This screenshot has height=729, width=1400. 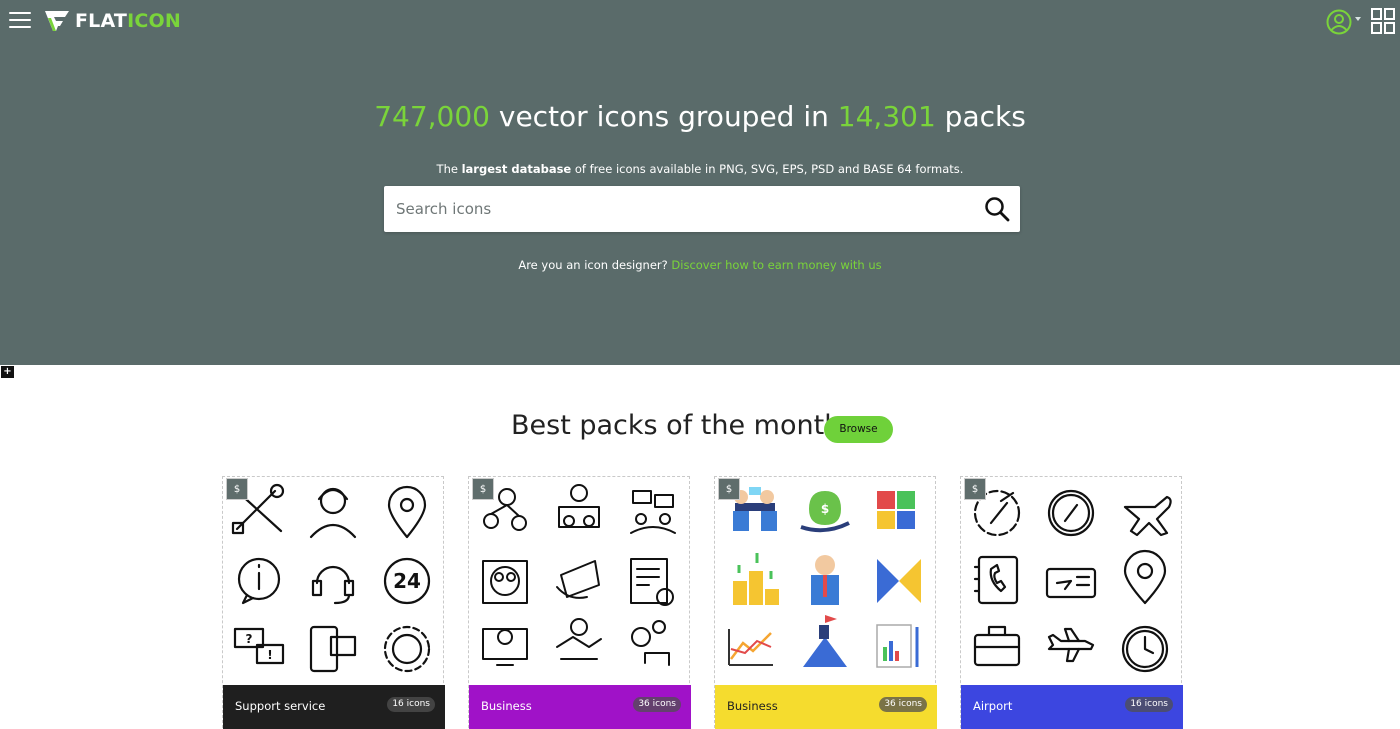 I want to click on pack-footer: Support service 16 icons, so click(x=334, y=707).